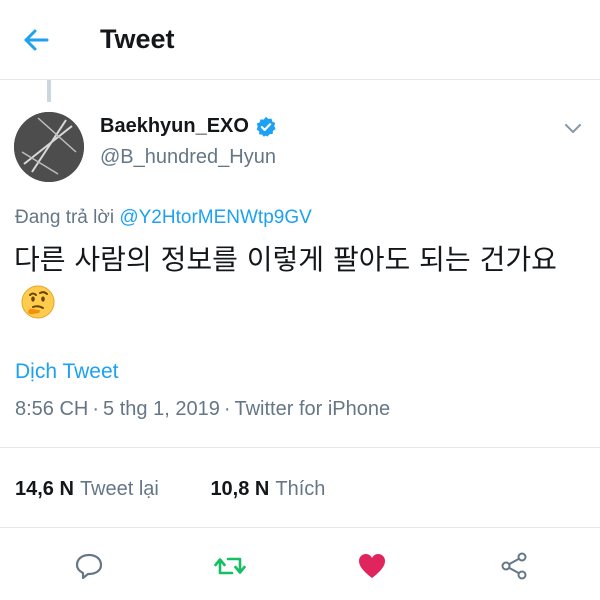 Image resolution: width=600 pixels, height=600 pixels. Describe the element at coordinates (240, 489) in the screenshot. I see `likes-count: 10,8 N` at that location.